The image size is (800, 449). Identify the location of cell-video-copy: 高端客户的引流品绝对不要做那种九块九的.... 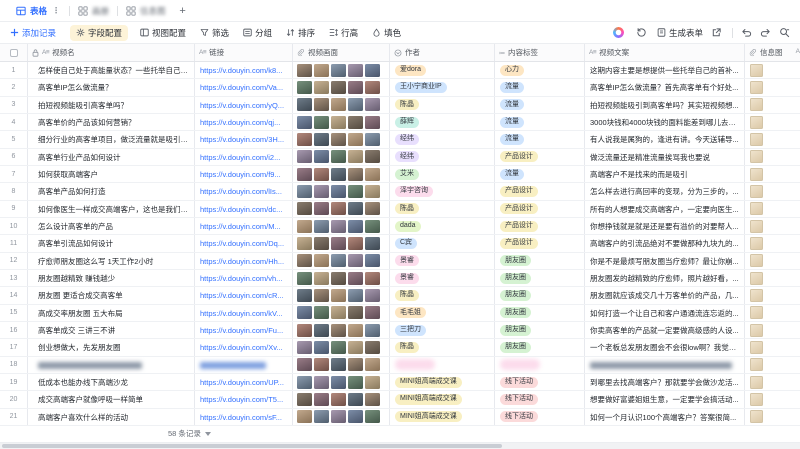
(665, 243).